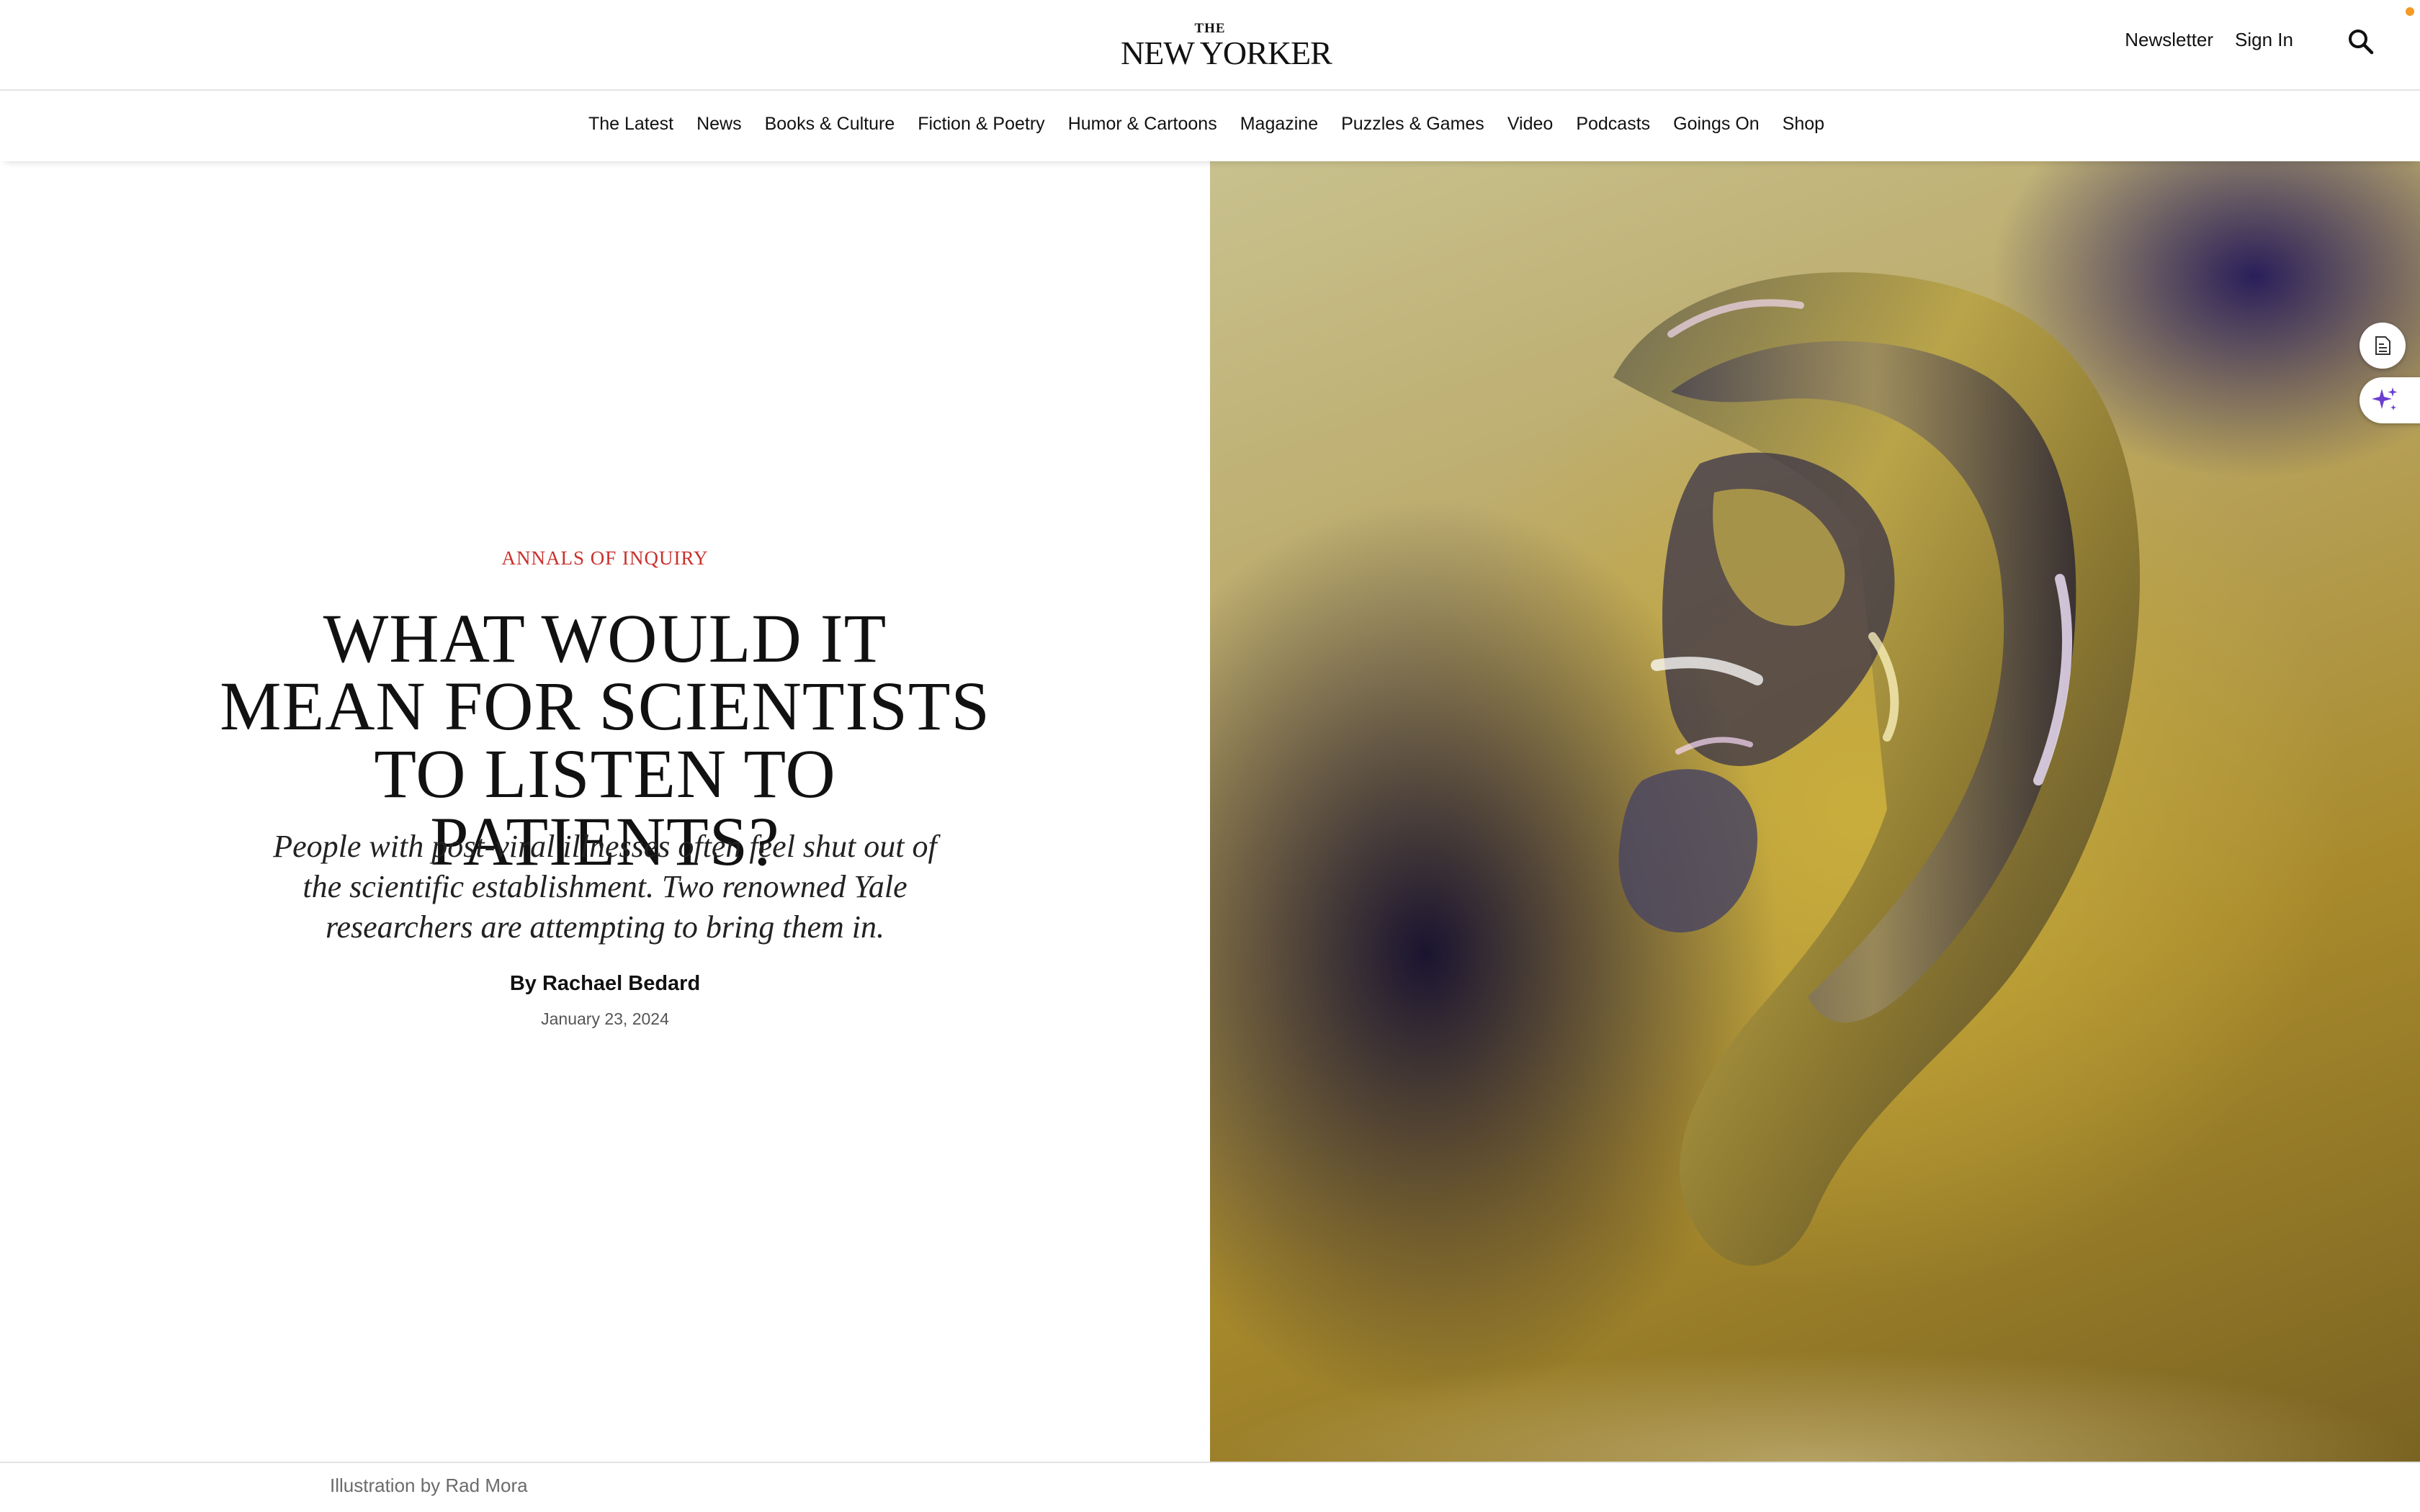  What do you see at coordinates (2385, 398) in the screenshot?
I see `sparkle-icon` at bounding box center [2385, 398].